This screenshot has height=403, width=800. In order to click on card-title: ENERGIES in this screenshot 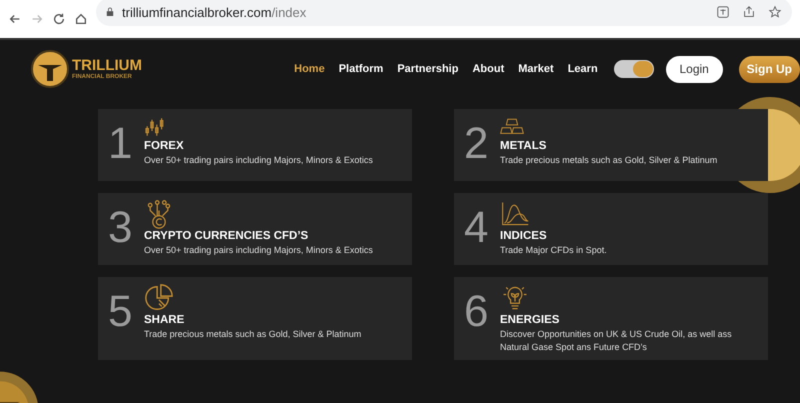, I will do `click(530, 320)`.